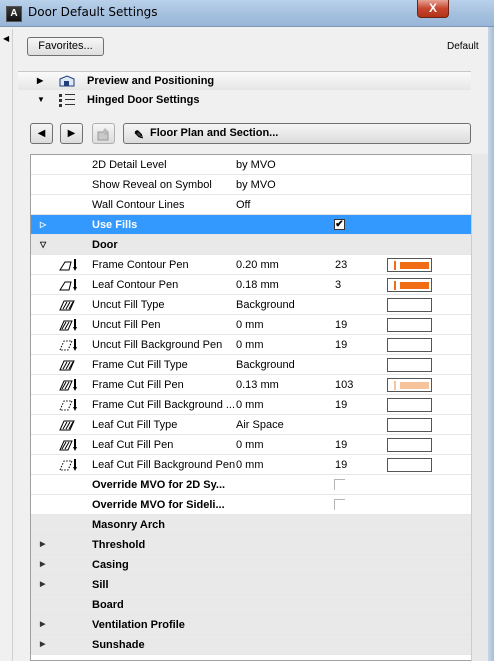  I want to click on table-row: Frame Contour Pen 0.20 mm 23, so click(251, 265).